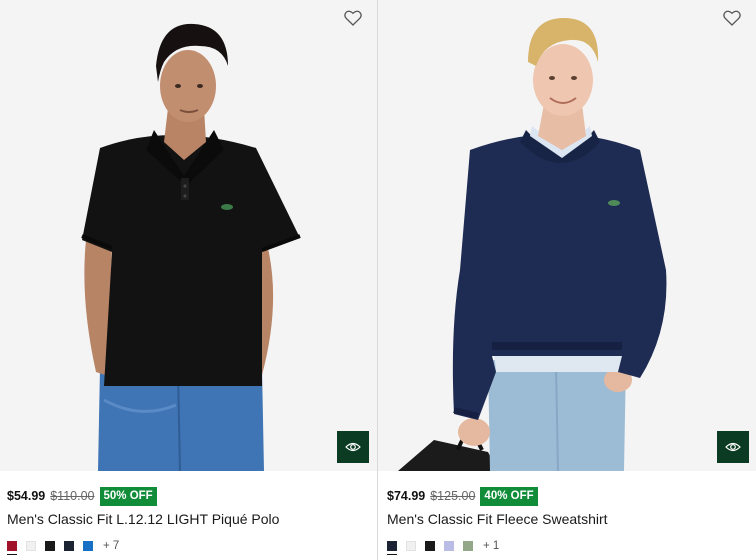  What do you see at coordinates (63, 547) in the screenshot?
I see `color-swatches: + 7` at bounding box center [63, 547].